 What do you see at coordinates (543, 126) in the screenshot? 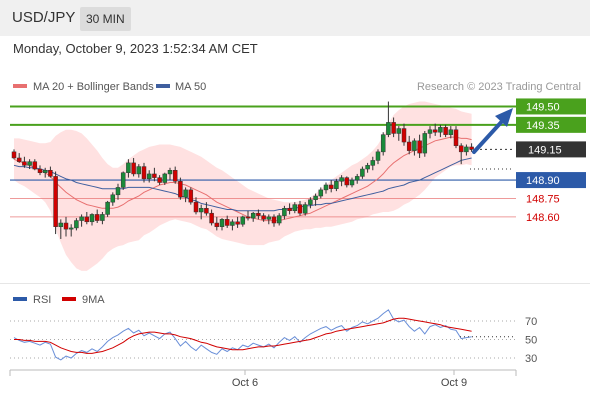
I see `level-label-149.35: 149.35` at bounding box center [543, 126].